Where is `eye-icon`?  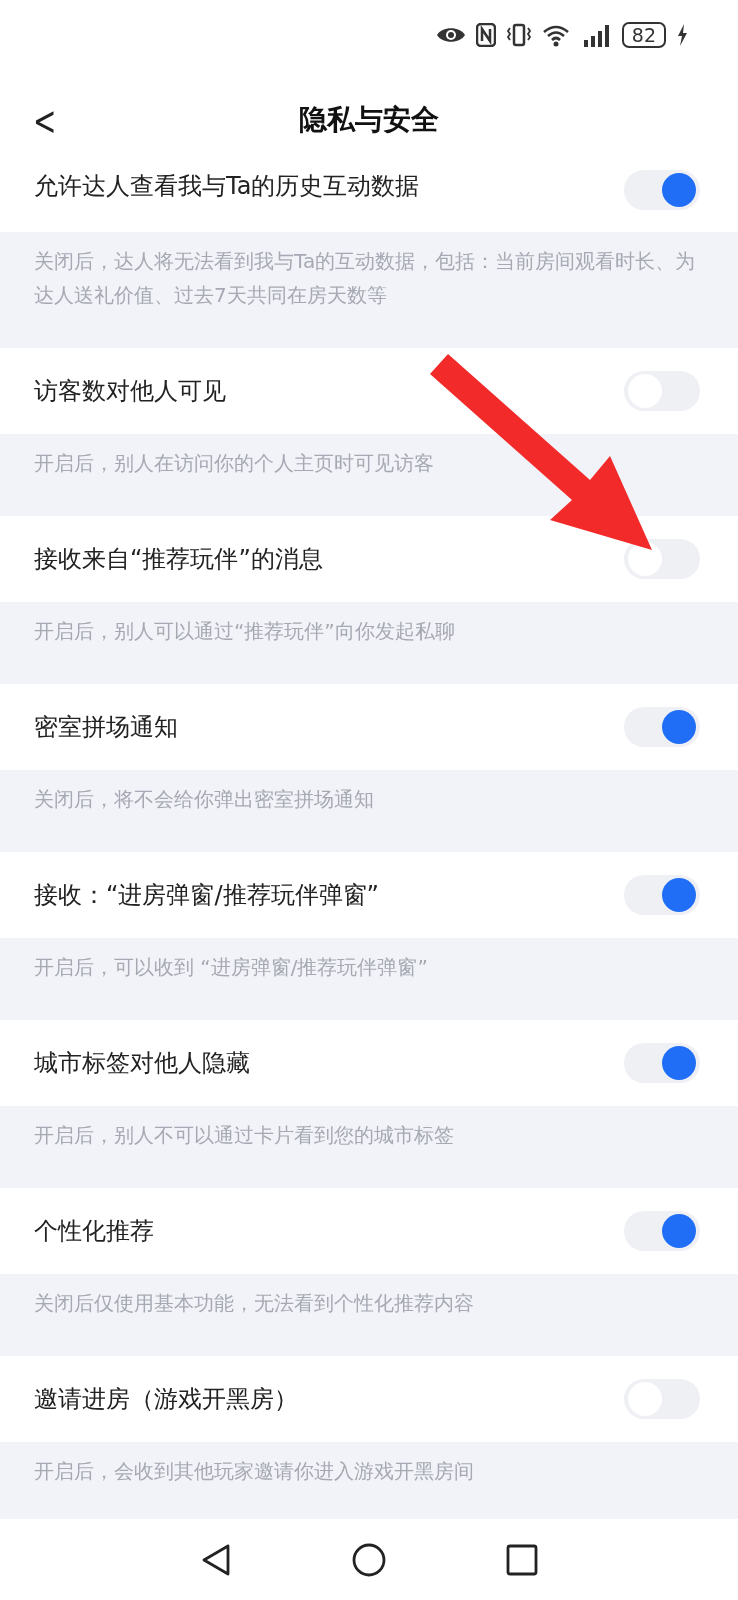
eye-icon is located at coordinates (450, 35).